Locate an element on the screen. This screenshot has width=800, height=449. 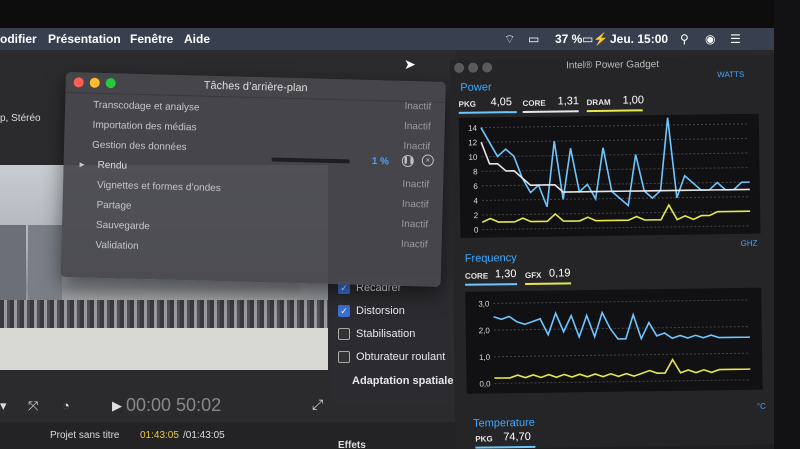
road-image is located at coordinates (164, 349).